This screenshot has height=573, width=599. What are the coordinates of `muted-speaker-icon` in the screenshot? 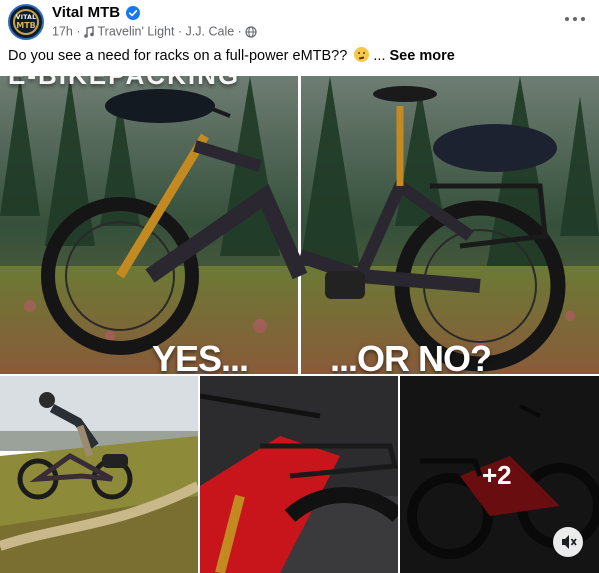 It's located at (569, 542).